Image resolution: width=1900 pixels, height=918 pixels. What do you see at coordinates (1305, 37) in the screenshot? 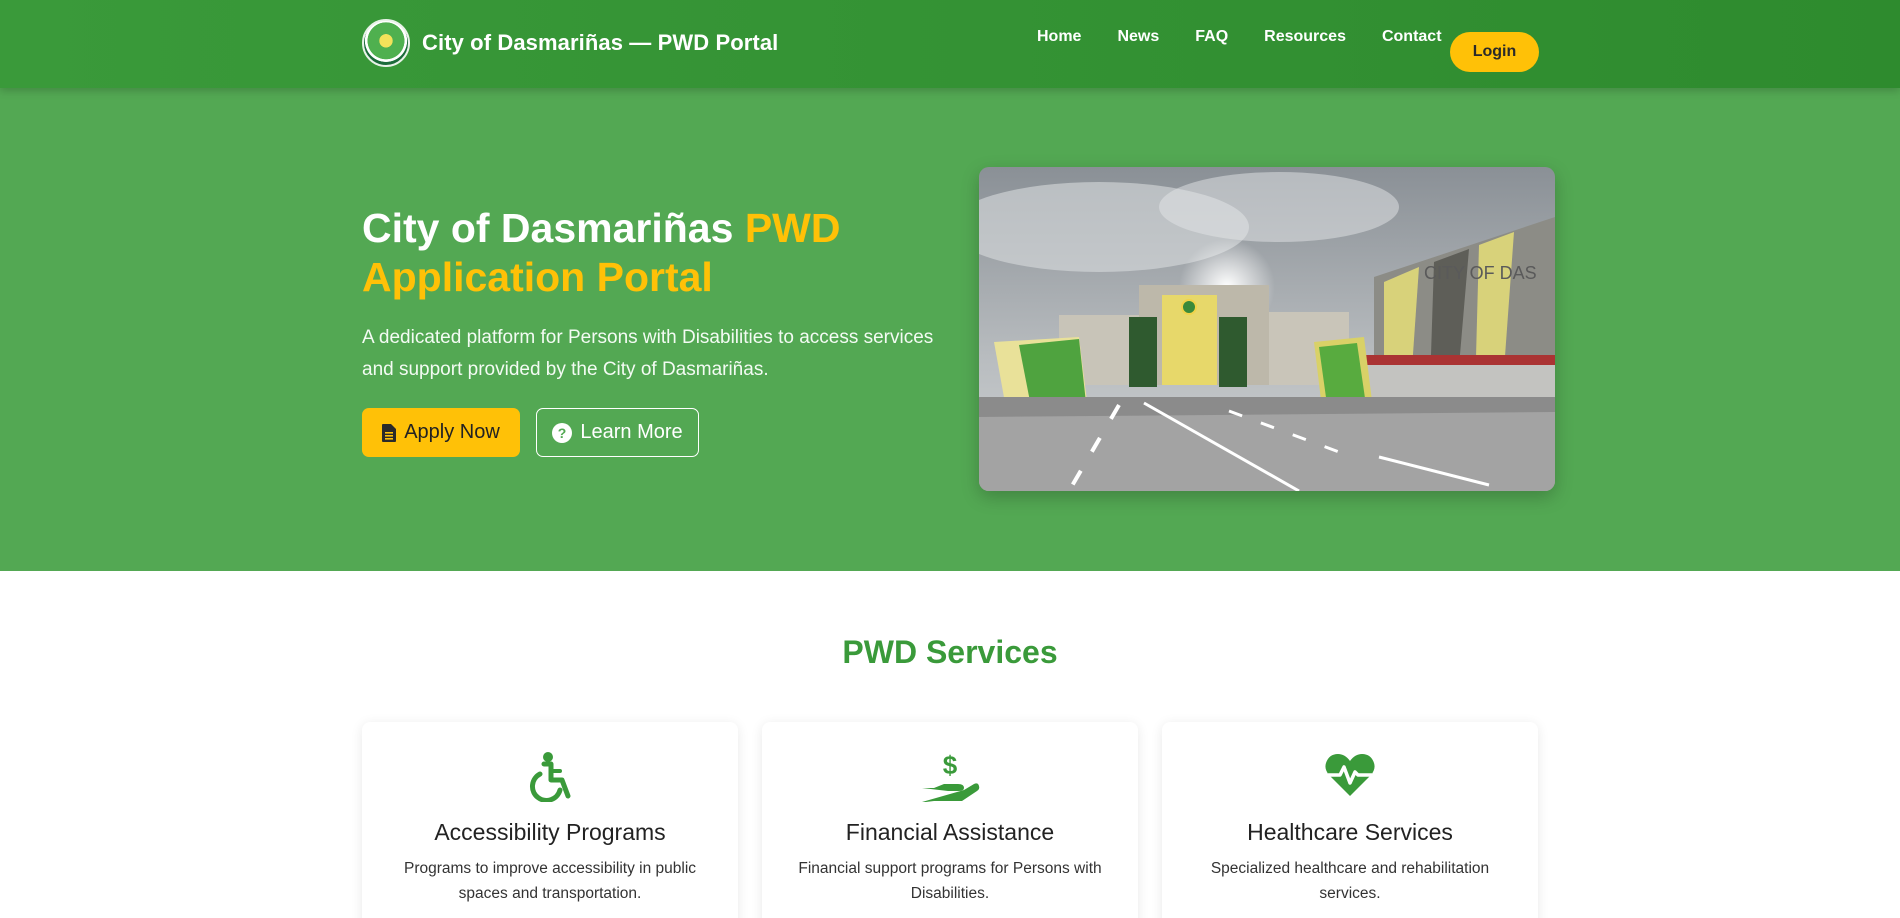
I see `nav-link-resources: Resources` at bounding box center [1305, 37].